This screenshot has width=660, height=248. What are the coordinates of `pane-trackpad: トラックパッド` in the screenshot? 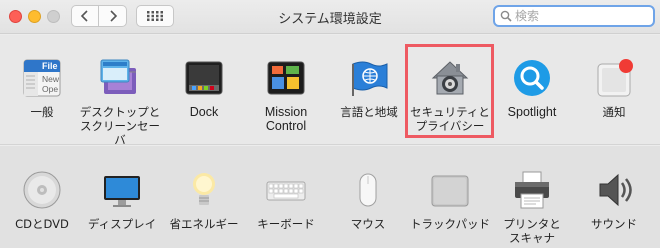 It's located at (450, 199).